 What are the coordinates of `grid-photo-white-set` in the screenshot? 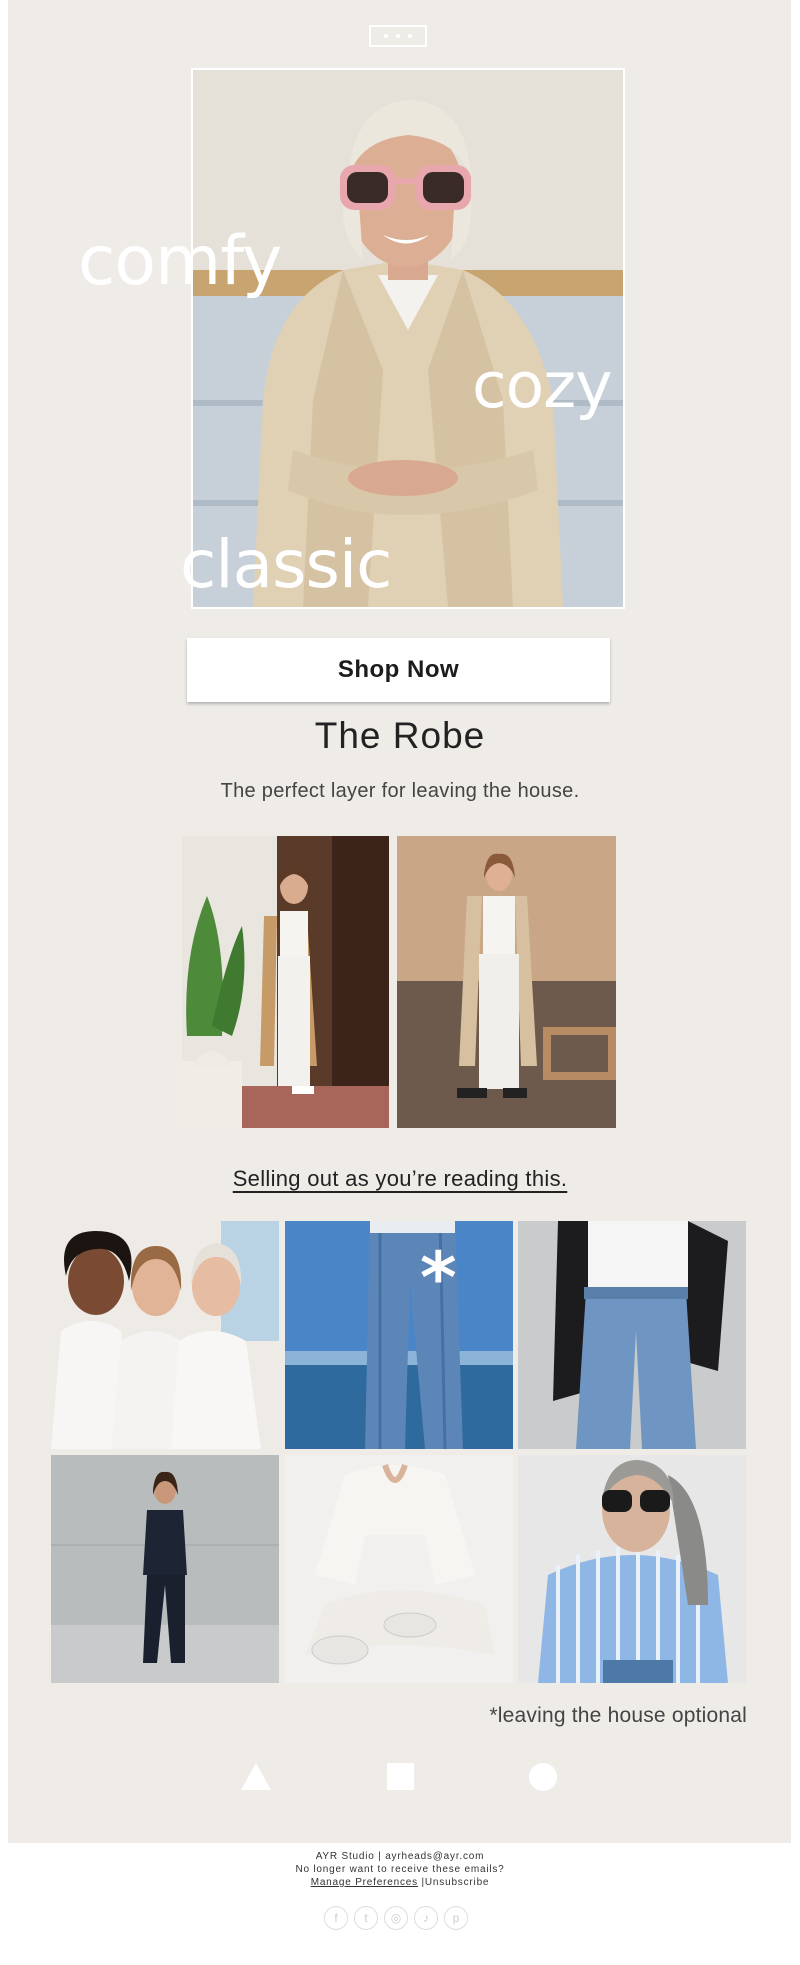 It's located at (399, 1569).